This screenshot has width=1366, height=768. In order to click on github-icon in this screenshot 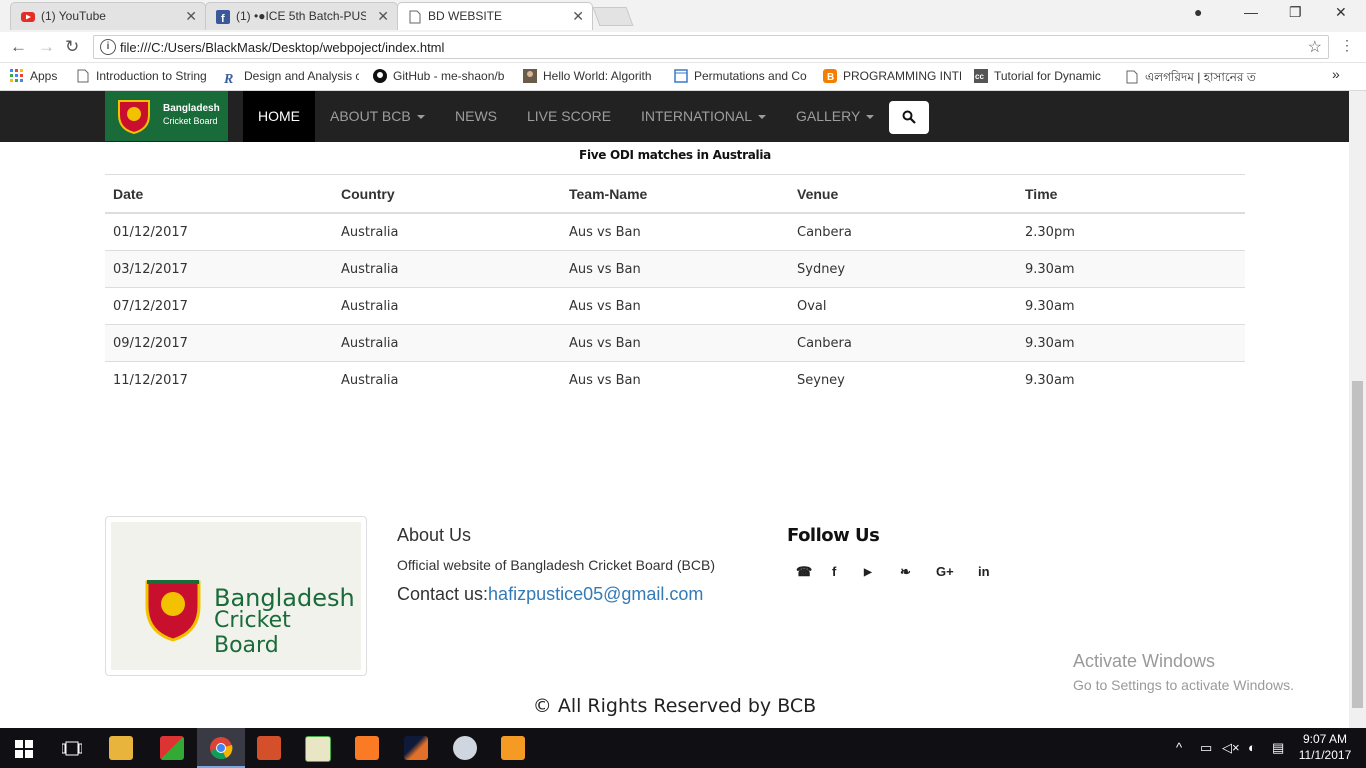, I will do `click(380, 76)`.